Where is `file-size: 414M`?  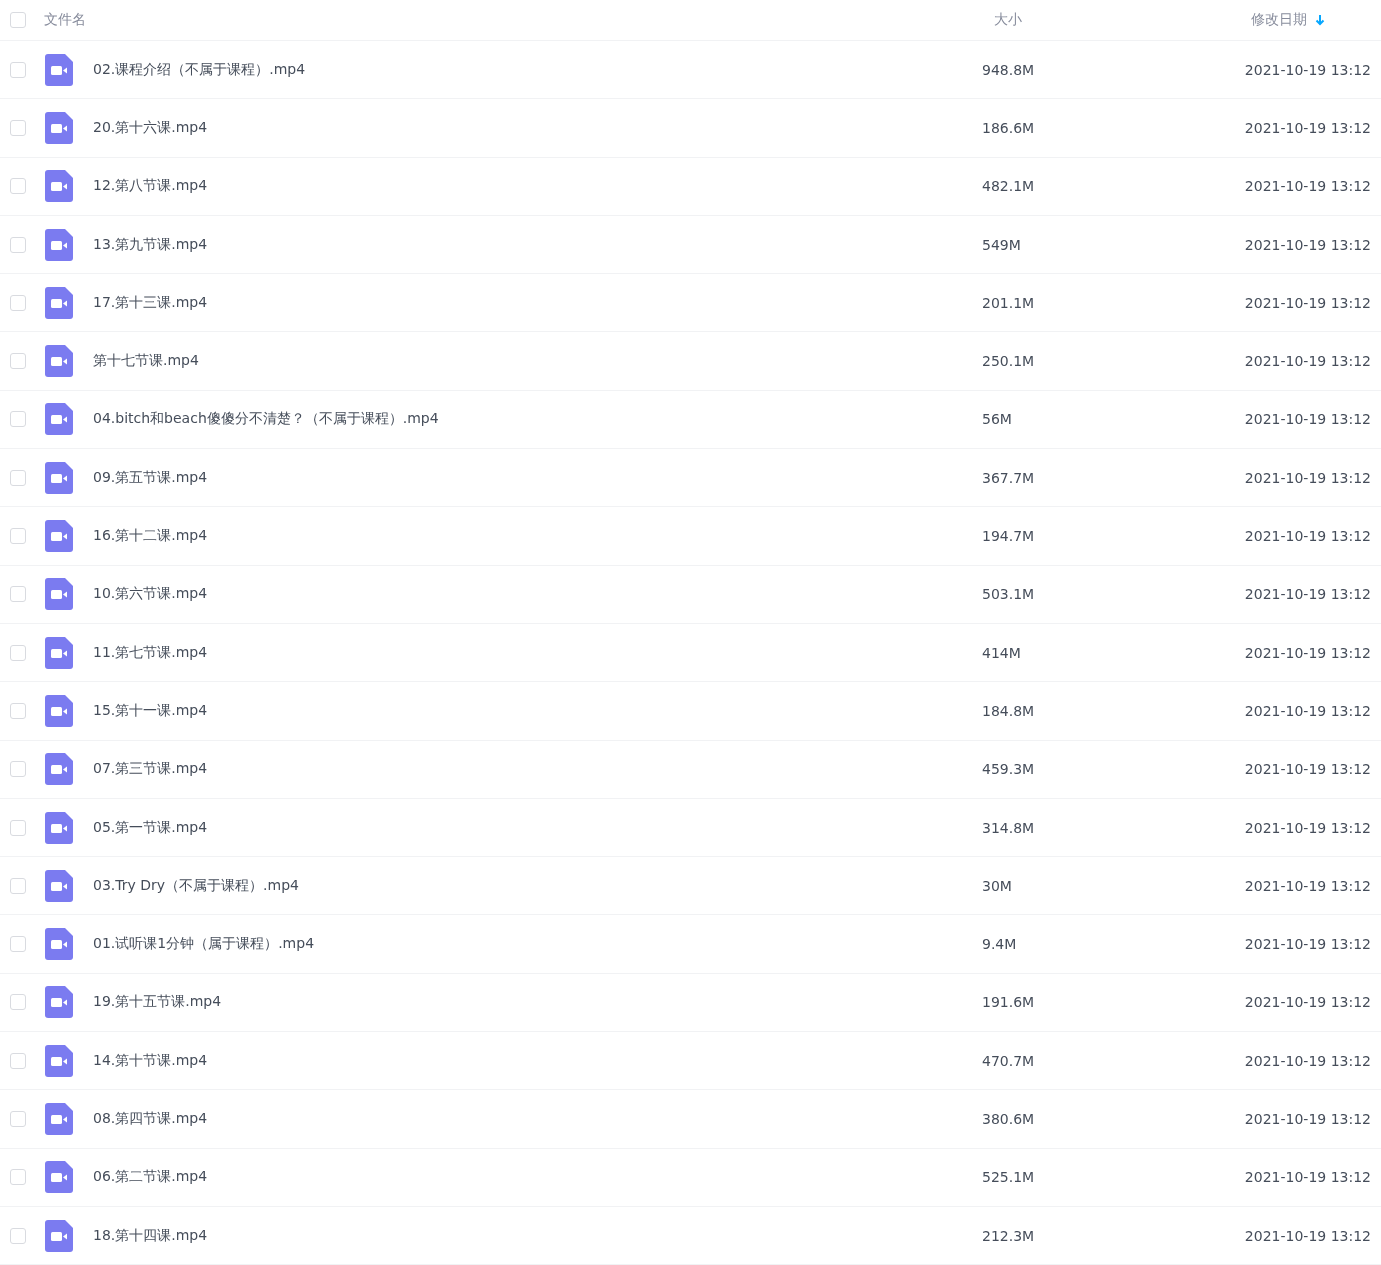 file-size: 414M is located at coordinates (1002, 652).